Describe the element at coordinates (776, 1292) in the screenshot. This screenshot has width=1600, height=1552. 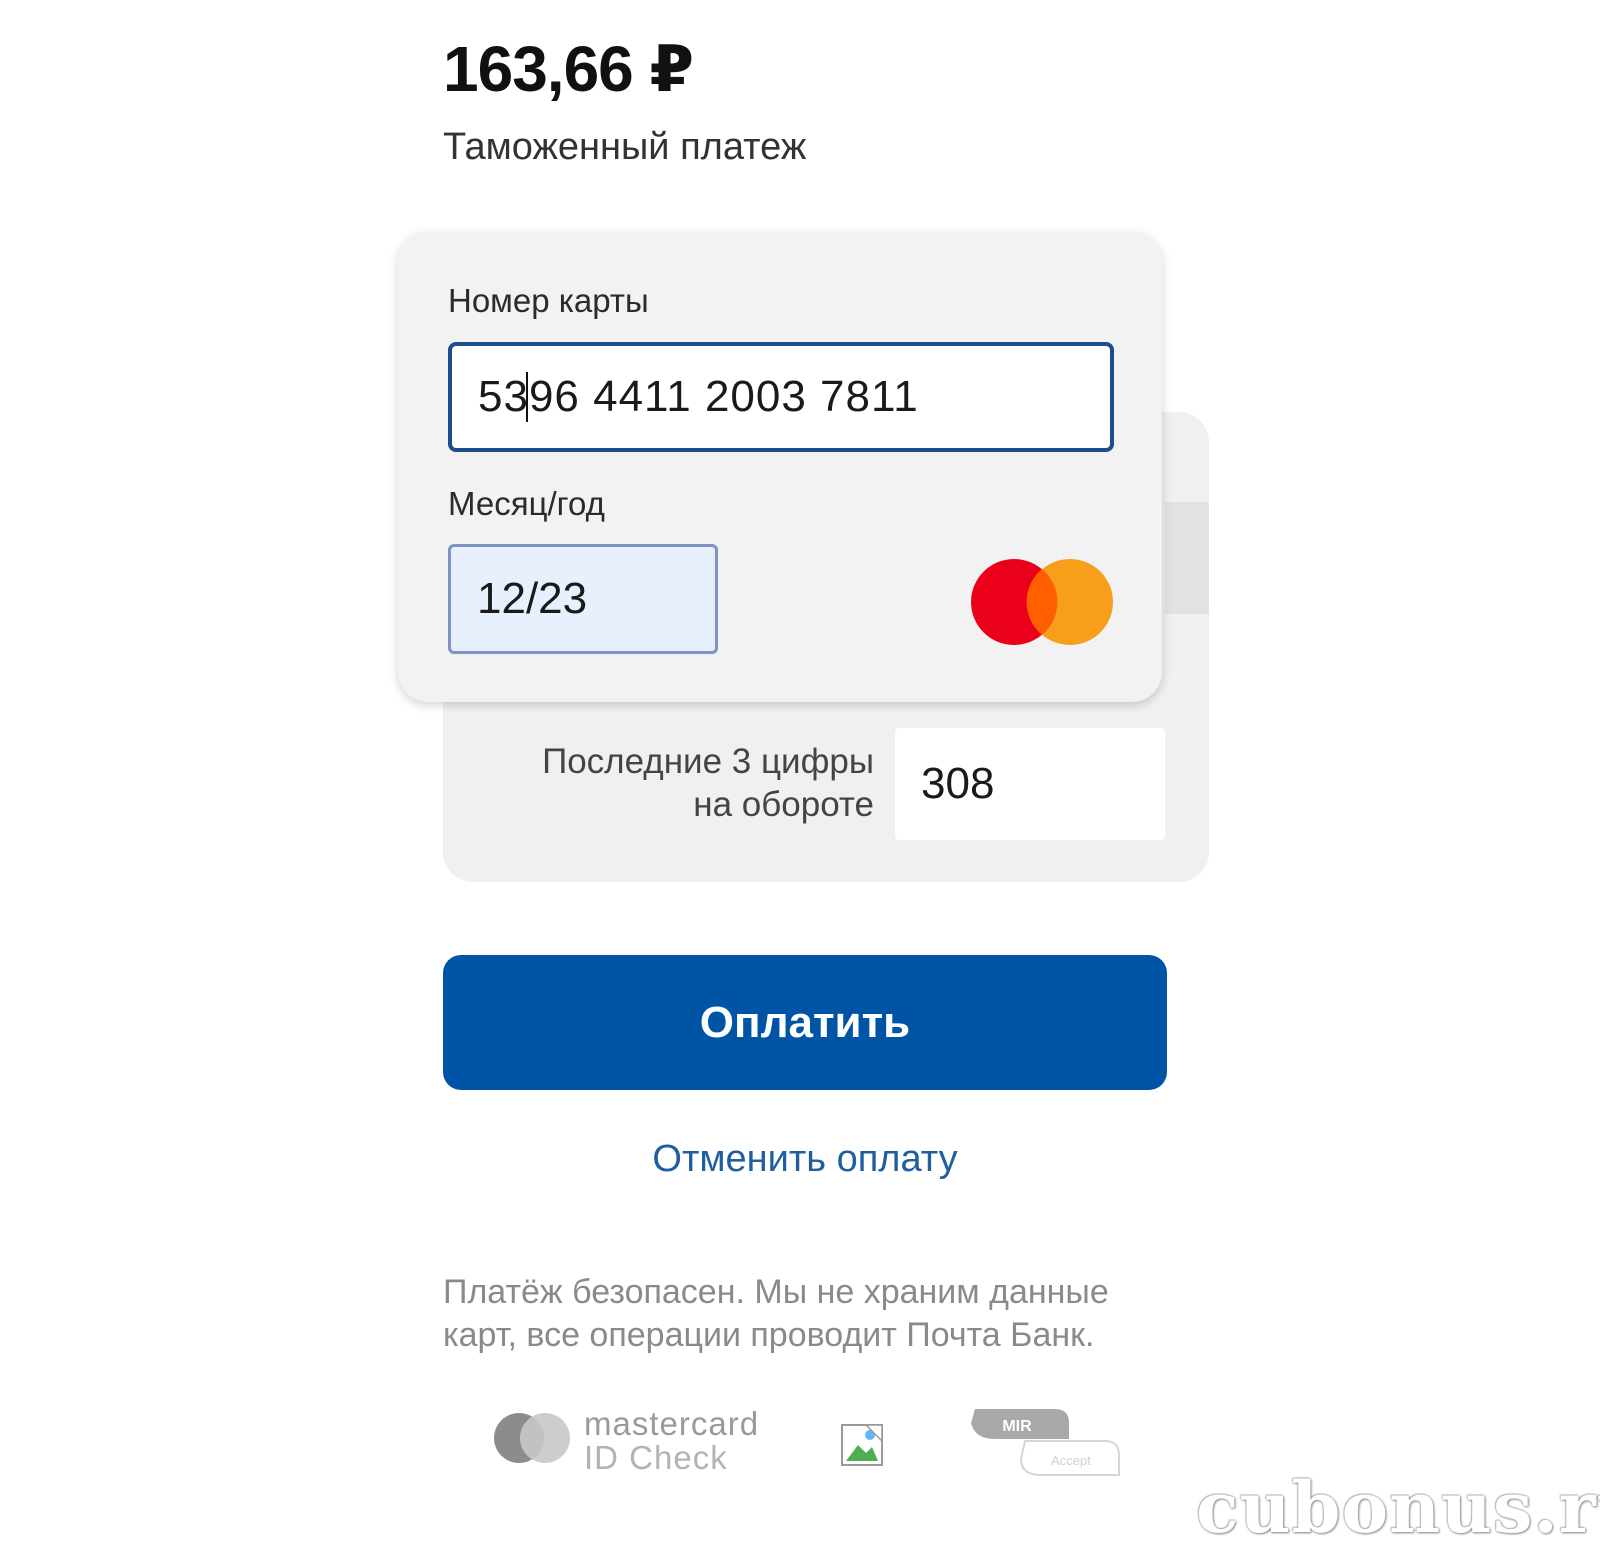
I see `security-notice-line1: Платёж безопасен. Мы не храним данные` at that location.